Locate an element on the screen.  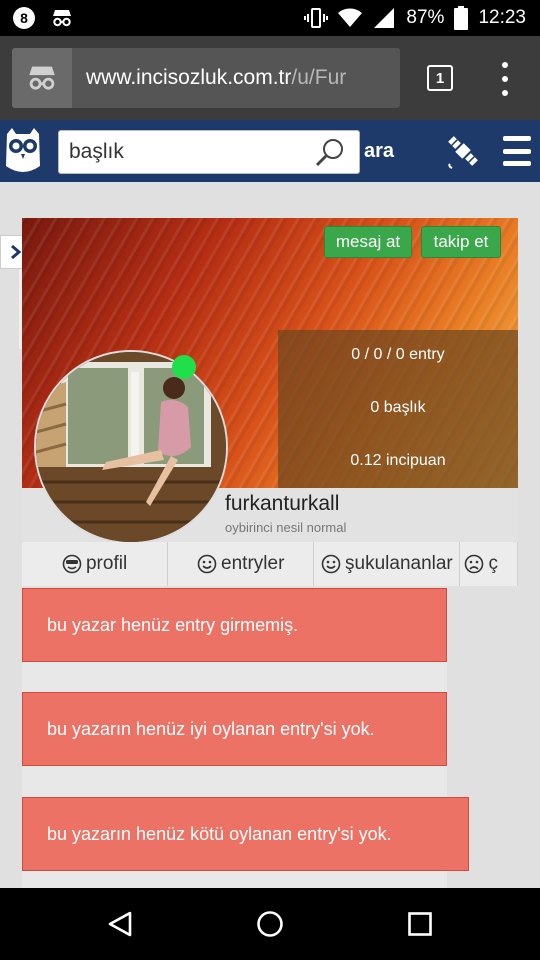
search-icon is located at coordinates (330, 152).